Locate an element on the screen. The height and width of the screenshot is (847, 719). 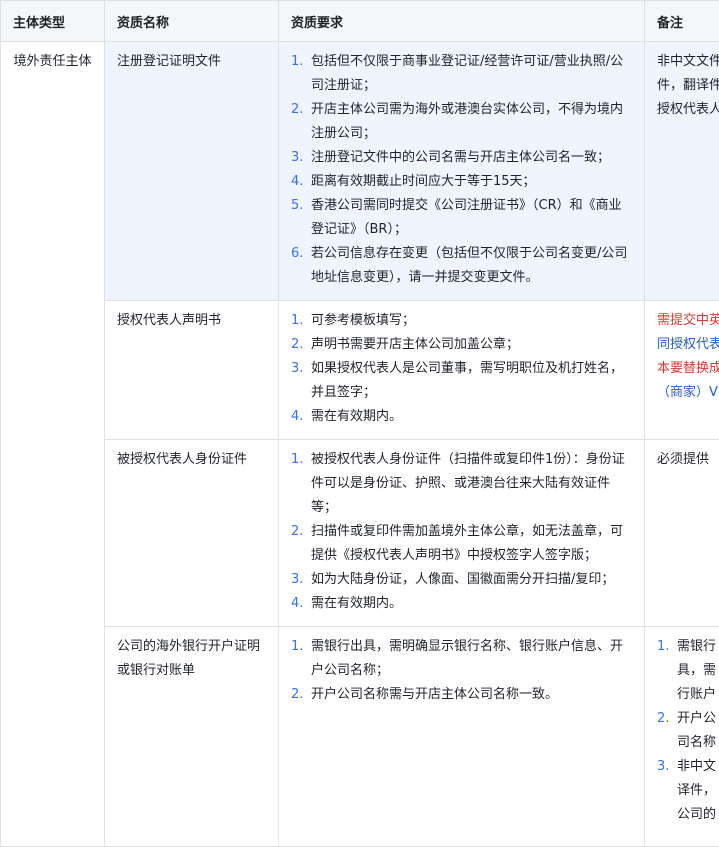
notes-cell: 1. 需银行 具，需 行账户 2. 开户公 司名称 3. 非中文 译件， 公司的 is located at coordinates (682, 737).